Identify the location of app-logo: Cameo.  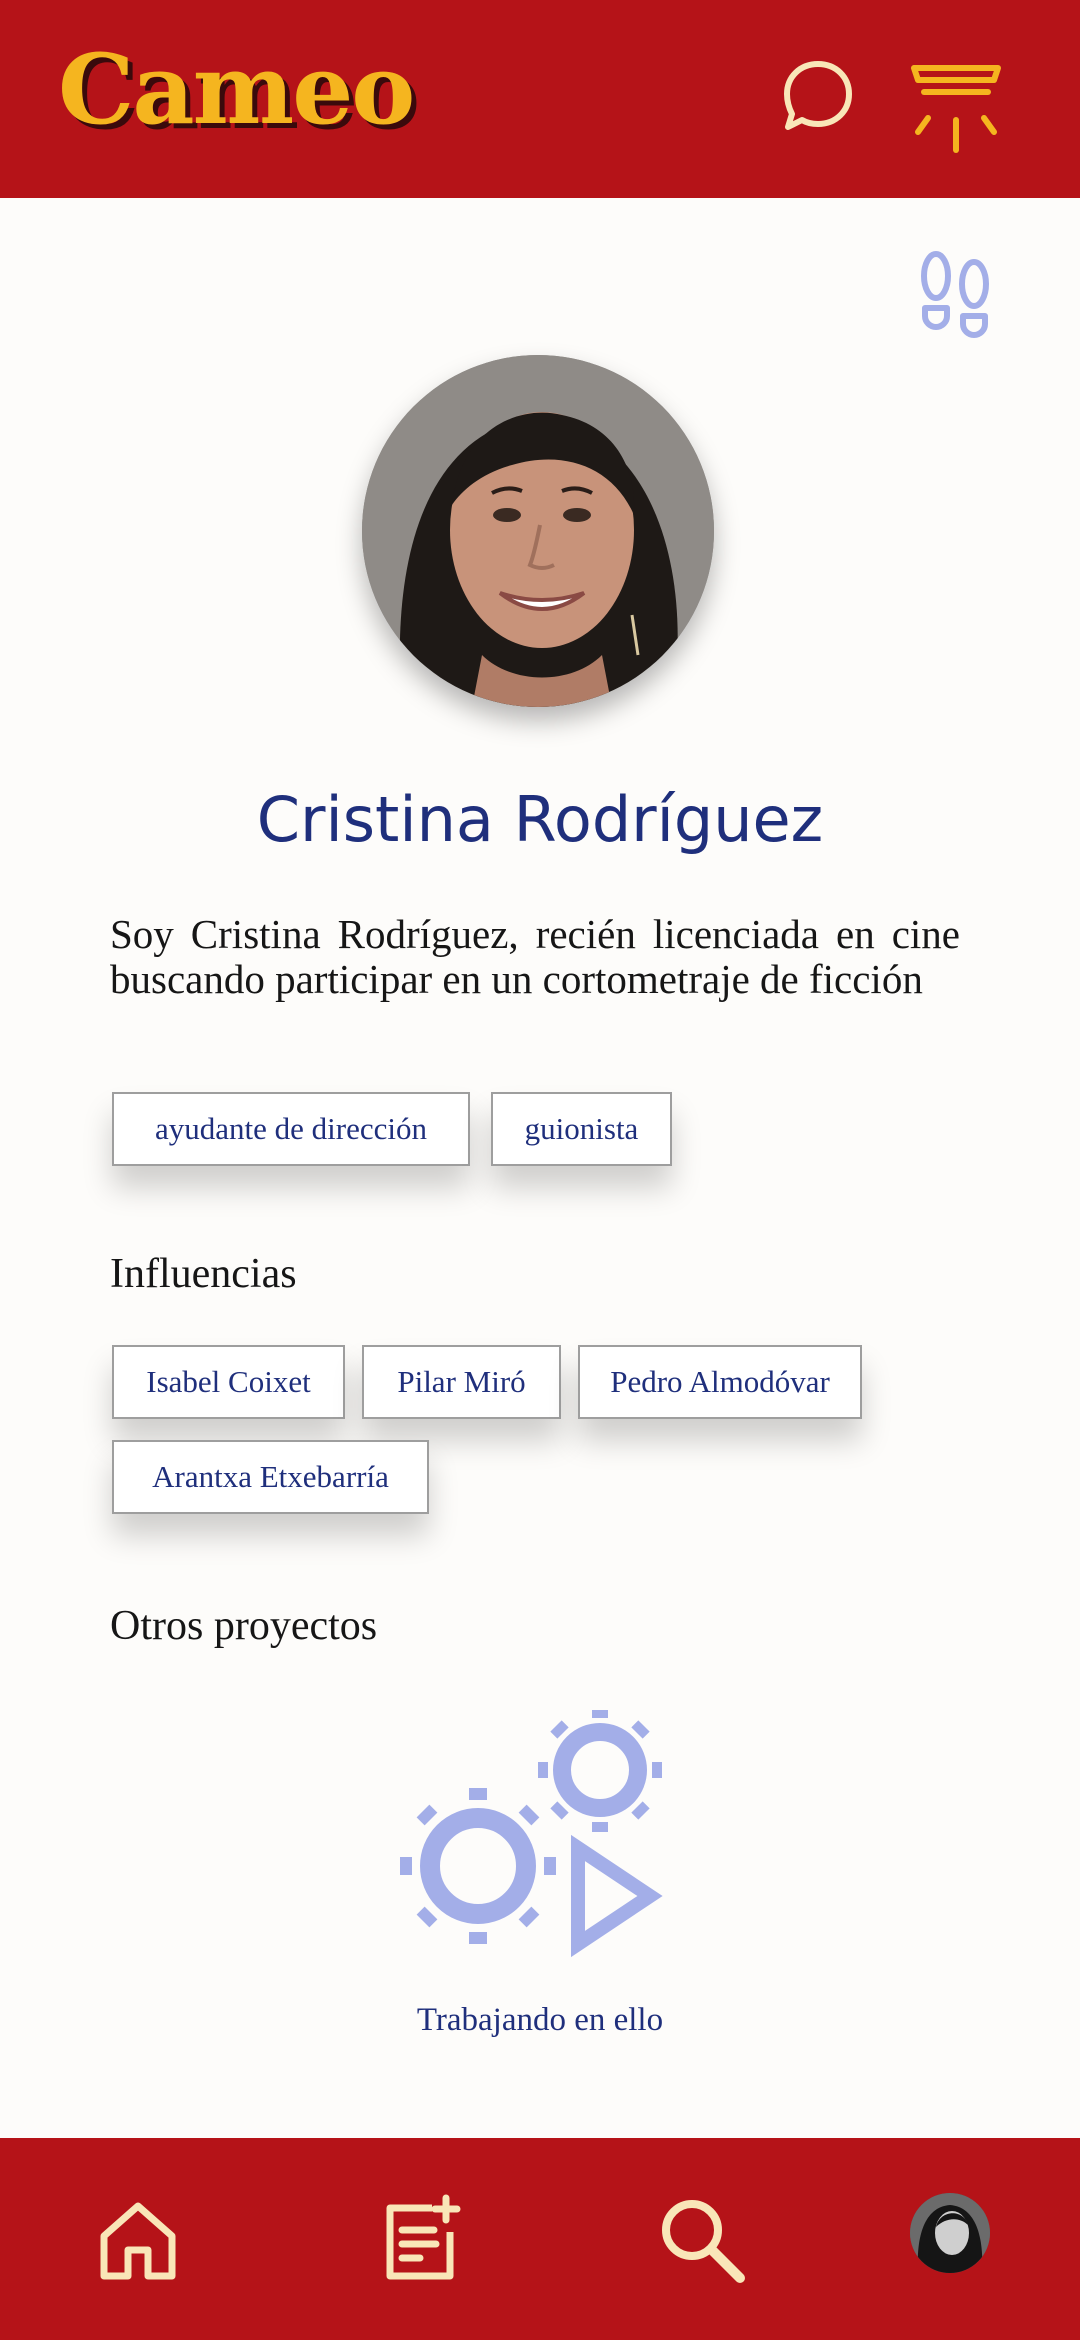
(236, 90).